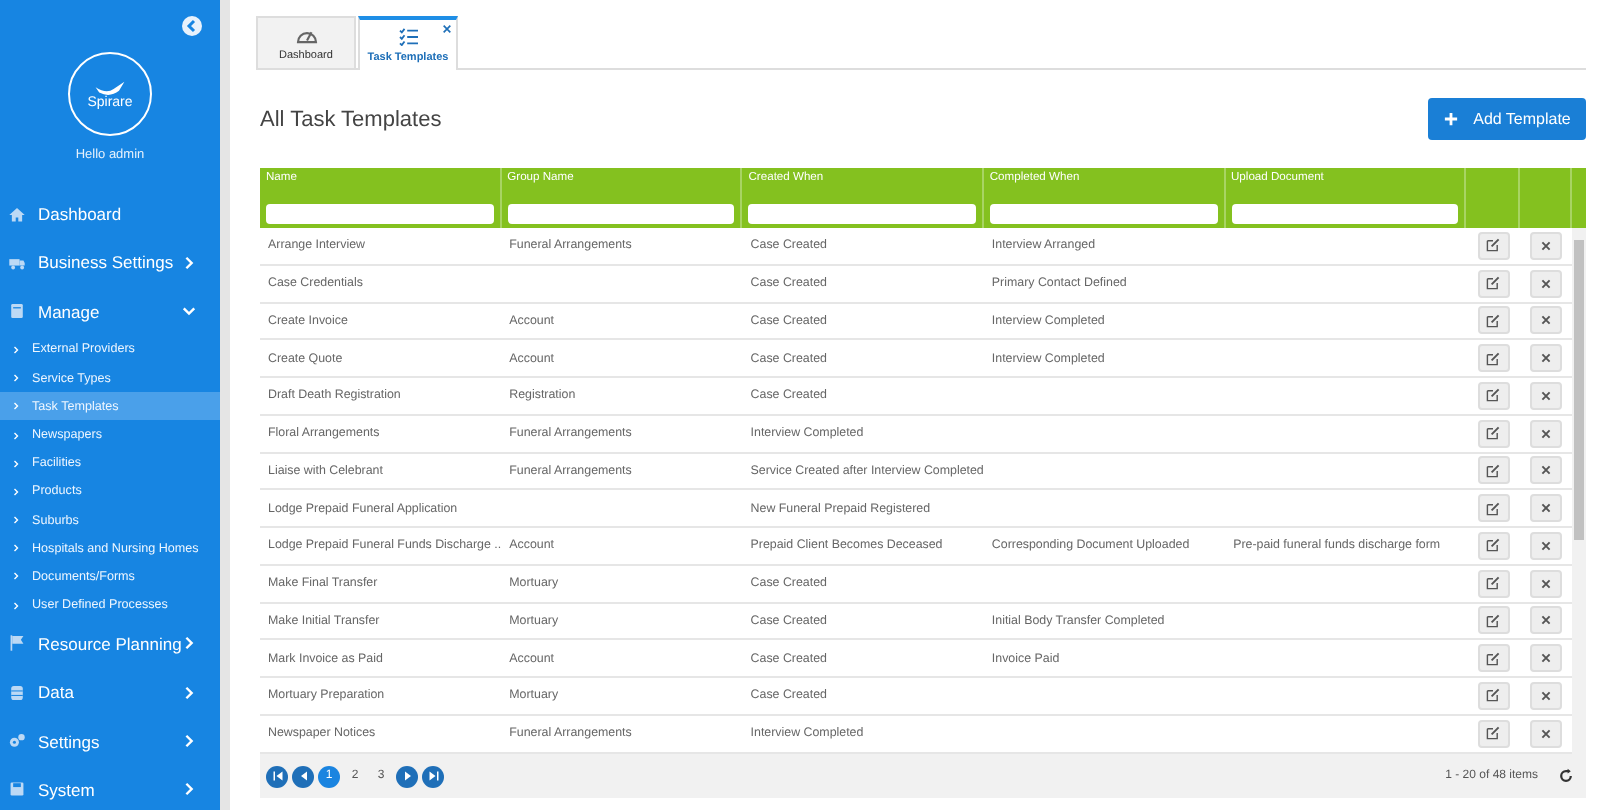 This screenshot has height=810, width=1600. I want to click on database-icon, so click(17, 692).